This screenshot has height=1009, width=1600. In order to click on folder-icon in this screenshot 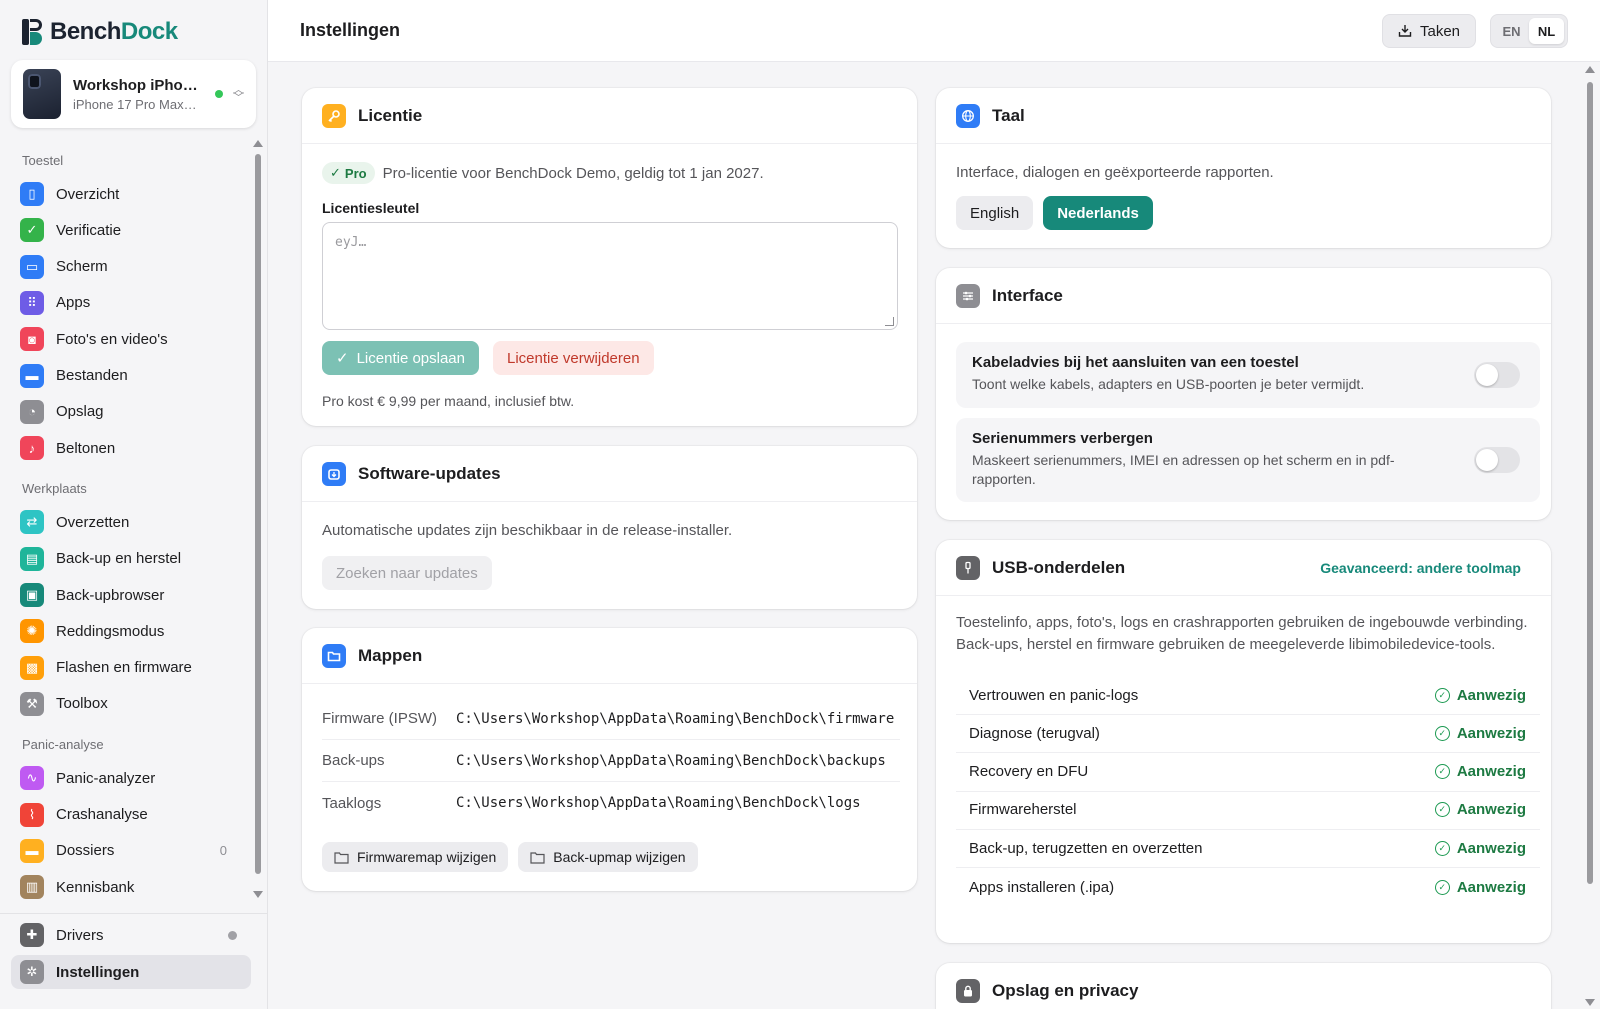, I will do `click(334, 655)`.